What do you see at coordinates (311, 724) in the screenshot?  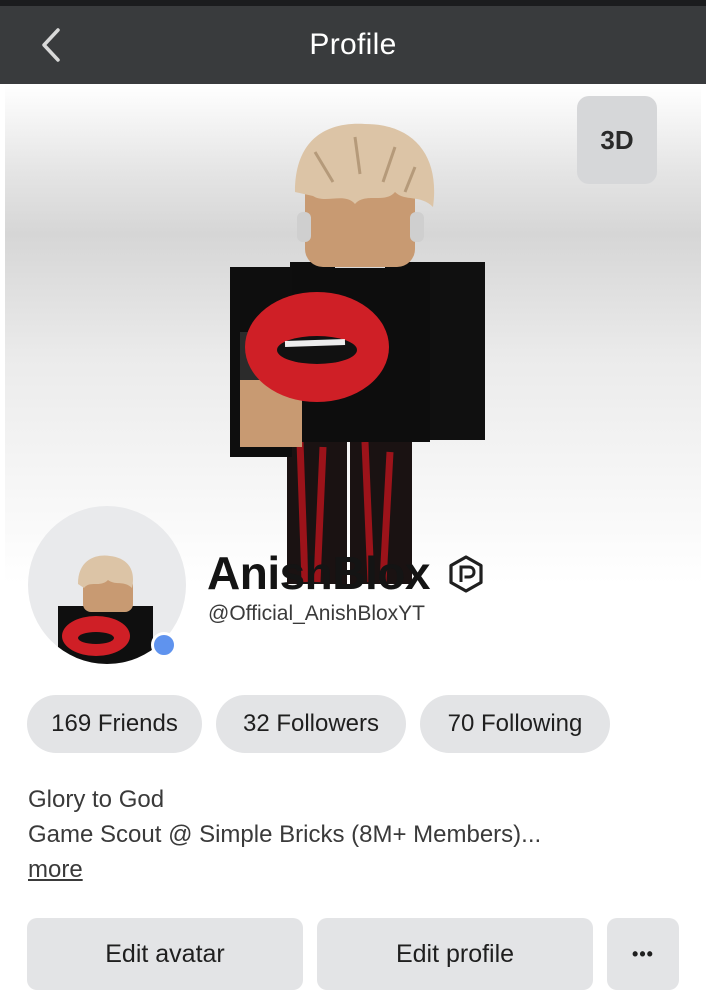 I see `followers-count-button: 32 Followers` at bounding box center [311, 724].